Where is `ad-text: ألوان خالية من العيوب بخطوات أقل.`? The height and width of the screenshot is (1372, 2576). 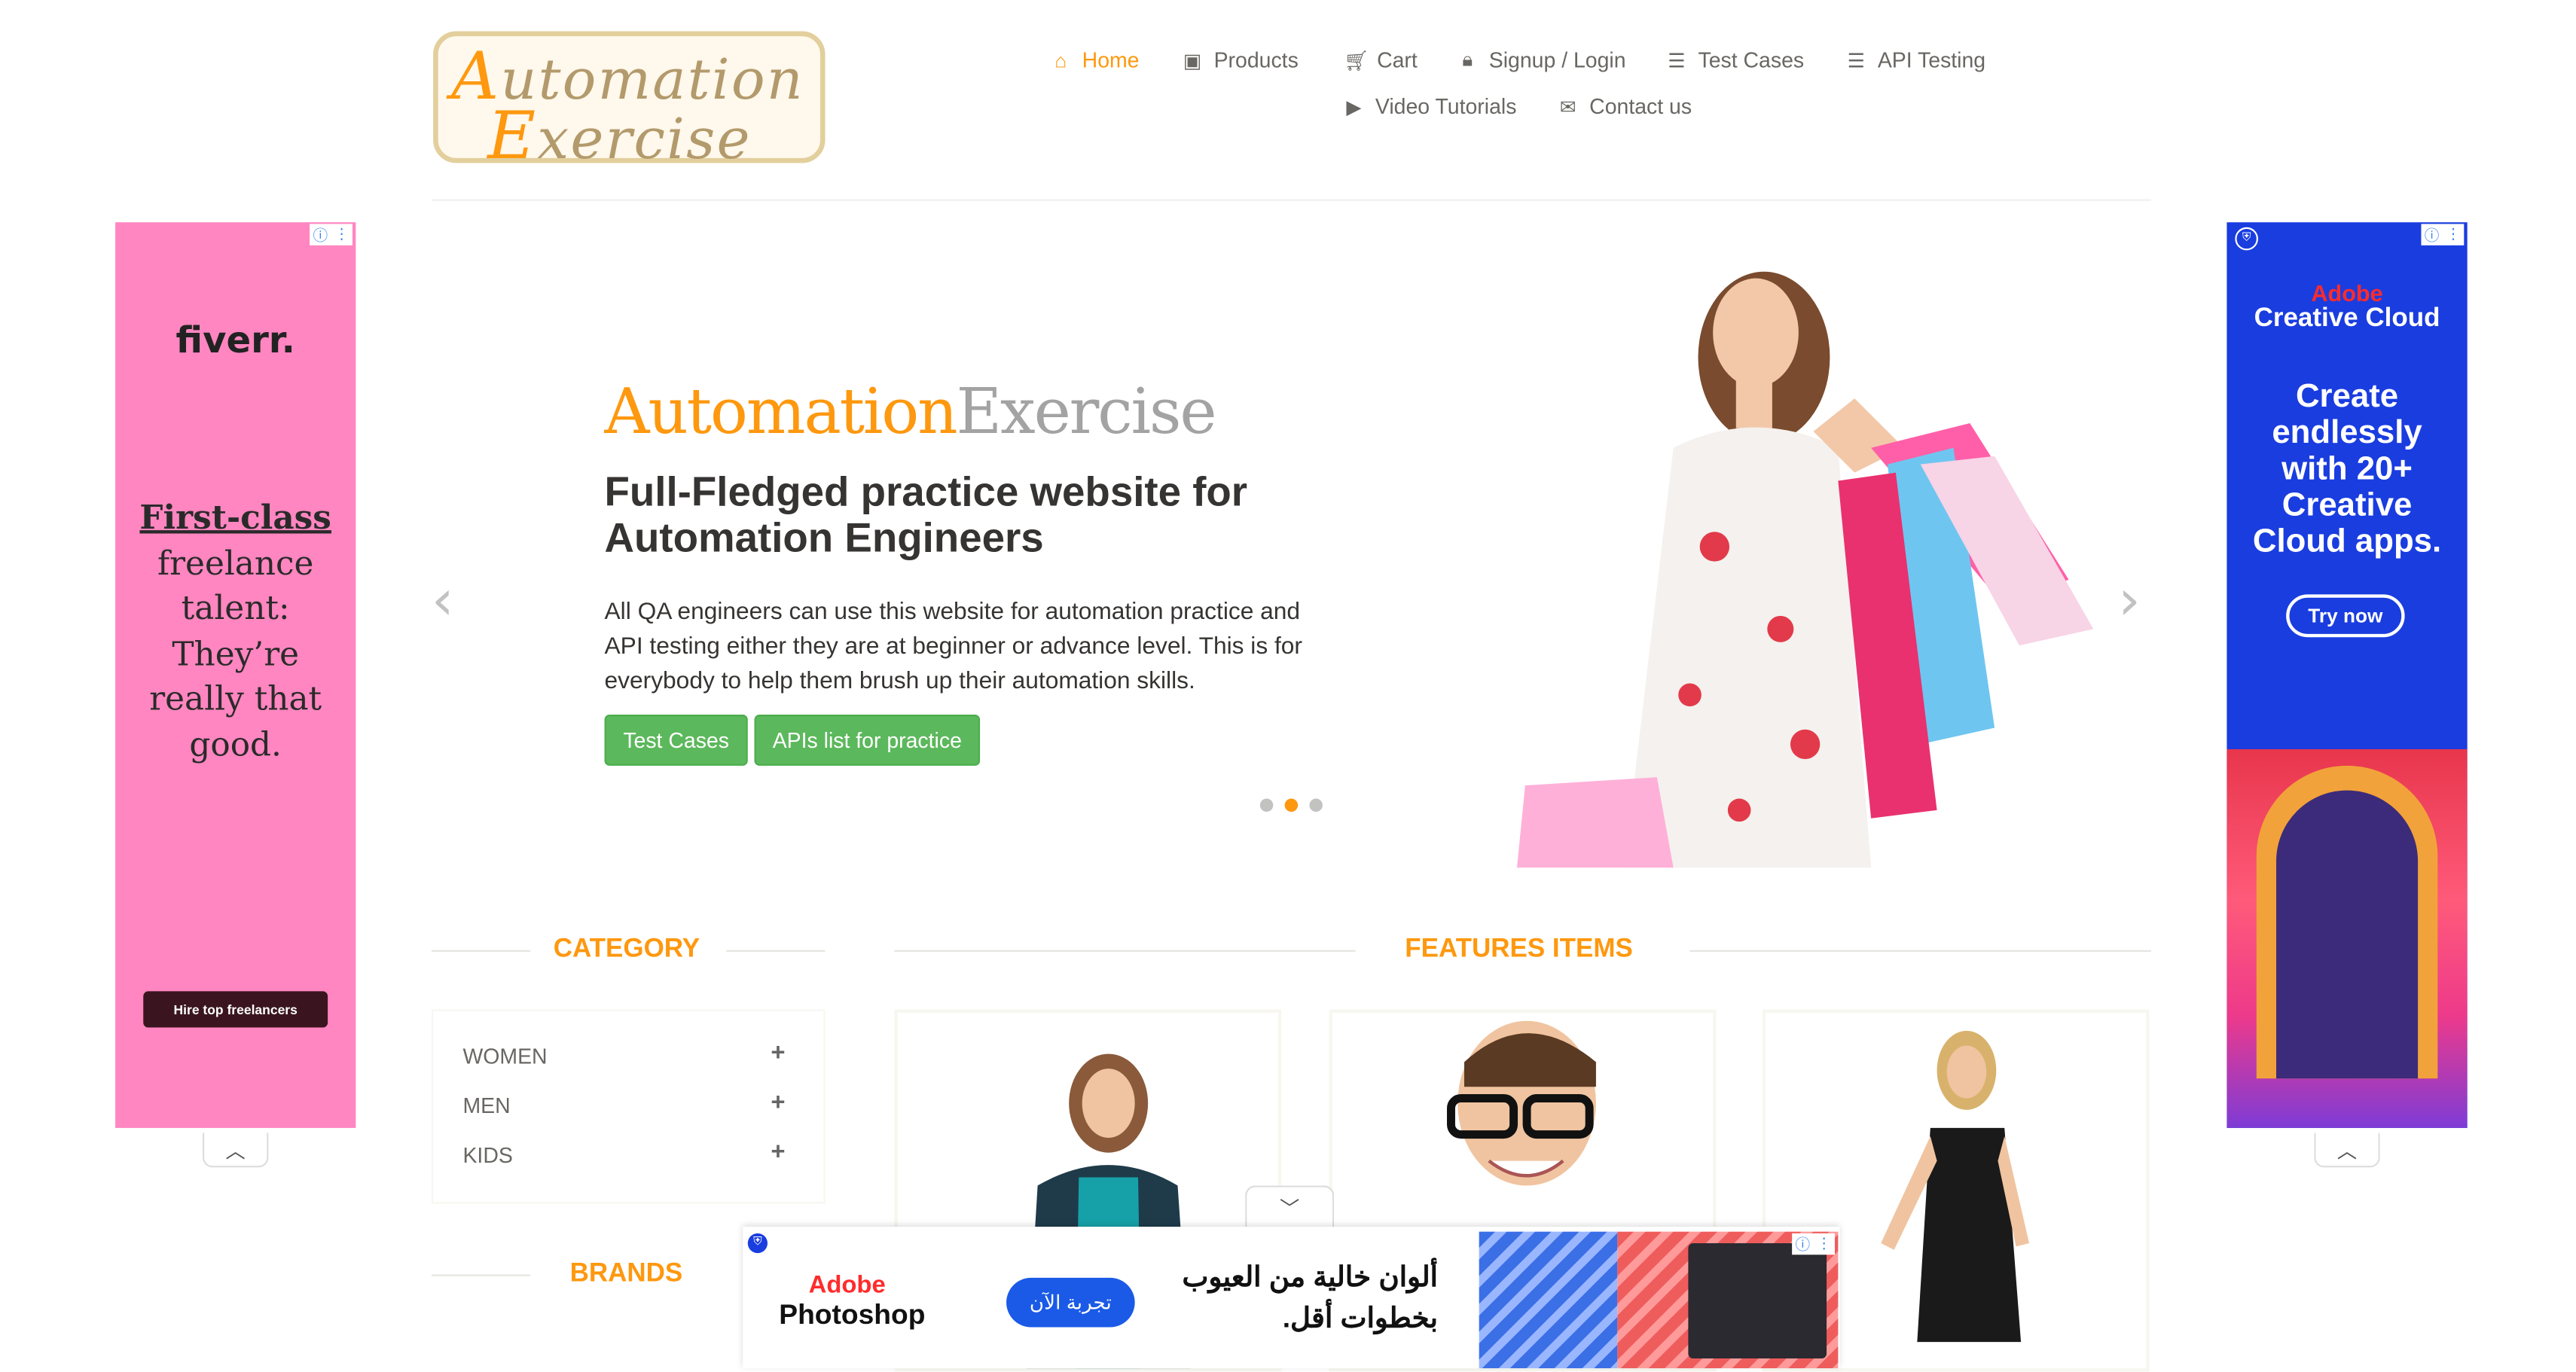
ad-text: ألوان خالية من العيوب بخطوات أقل. is located at coordinates (1310, 1297).